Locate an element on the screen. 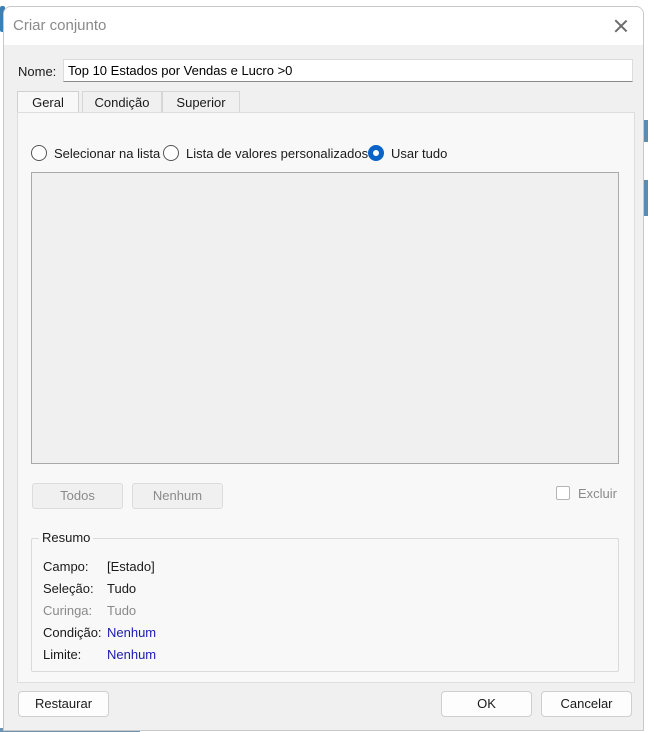 This screenshot has width=648, height=732. summary-key: Limite: is located at coordinates (62, 654).